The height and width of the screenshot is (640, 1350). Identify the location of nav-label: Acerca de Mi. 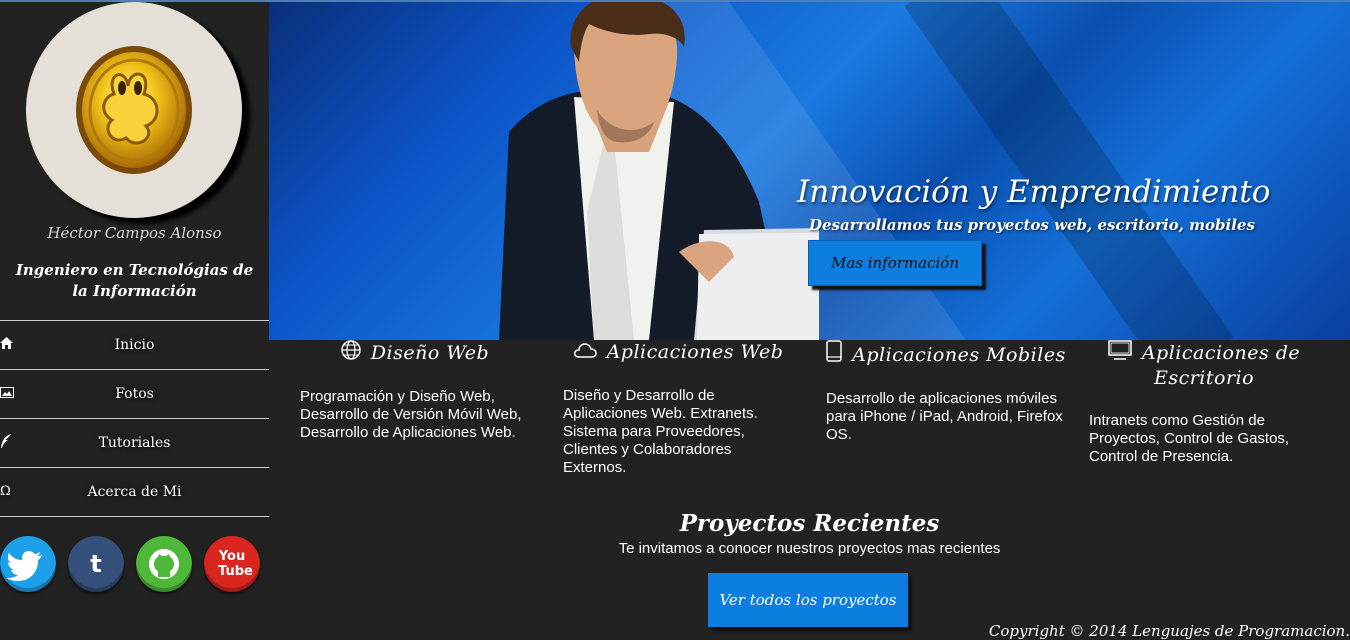
(134, 492).